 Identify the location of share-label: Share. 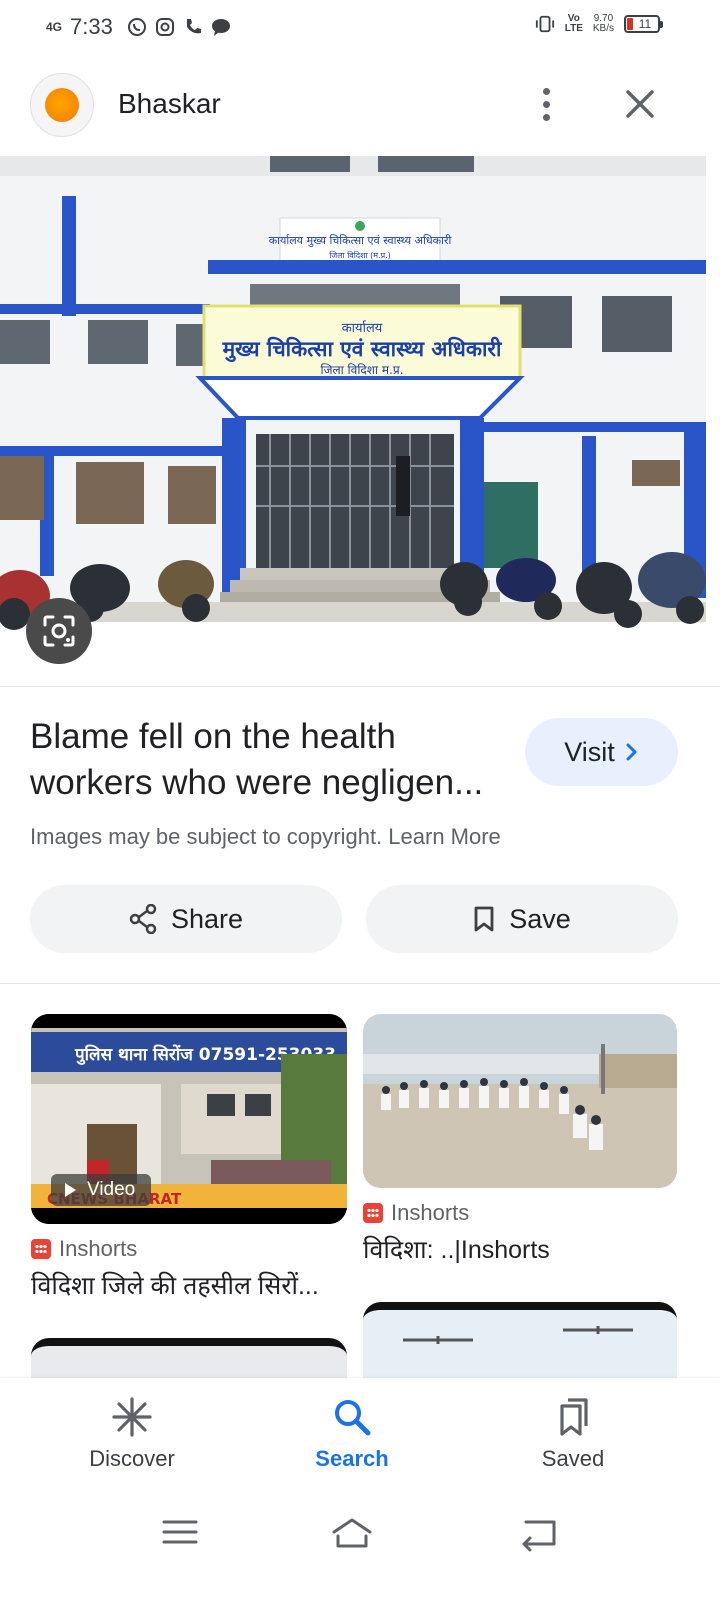
(207, 918).